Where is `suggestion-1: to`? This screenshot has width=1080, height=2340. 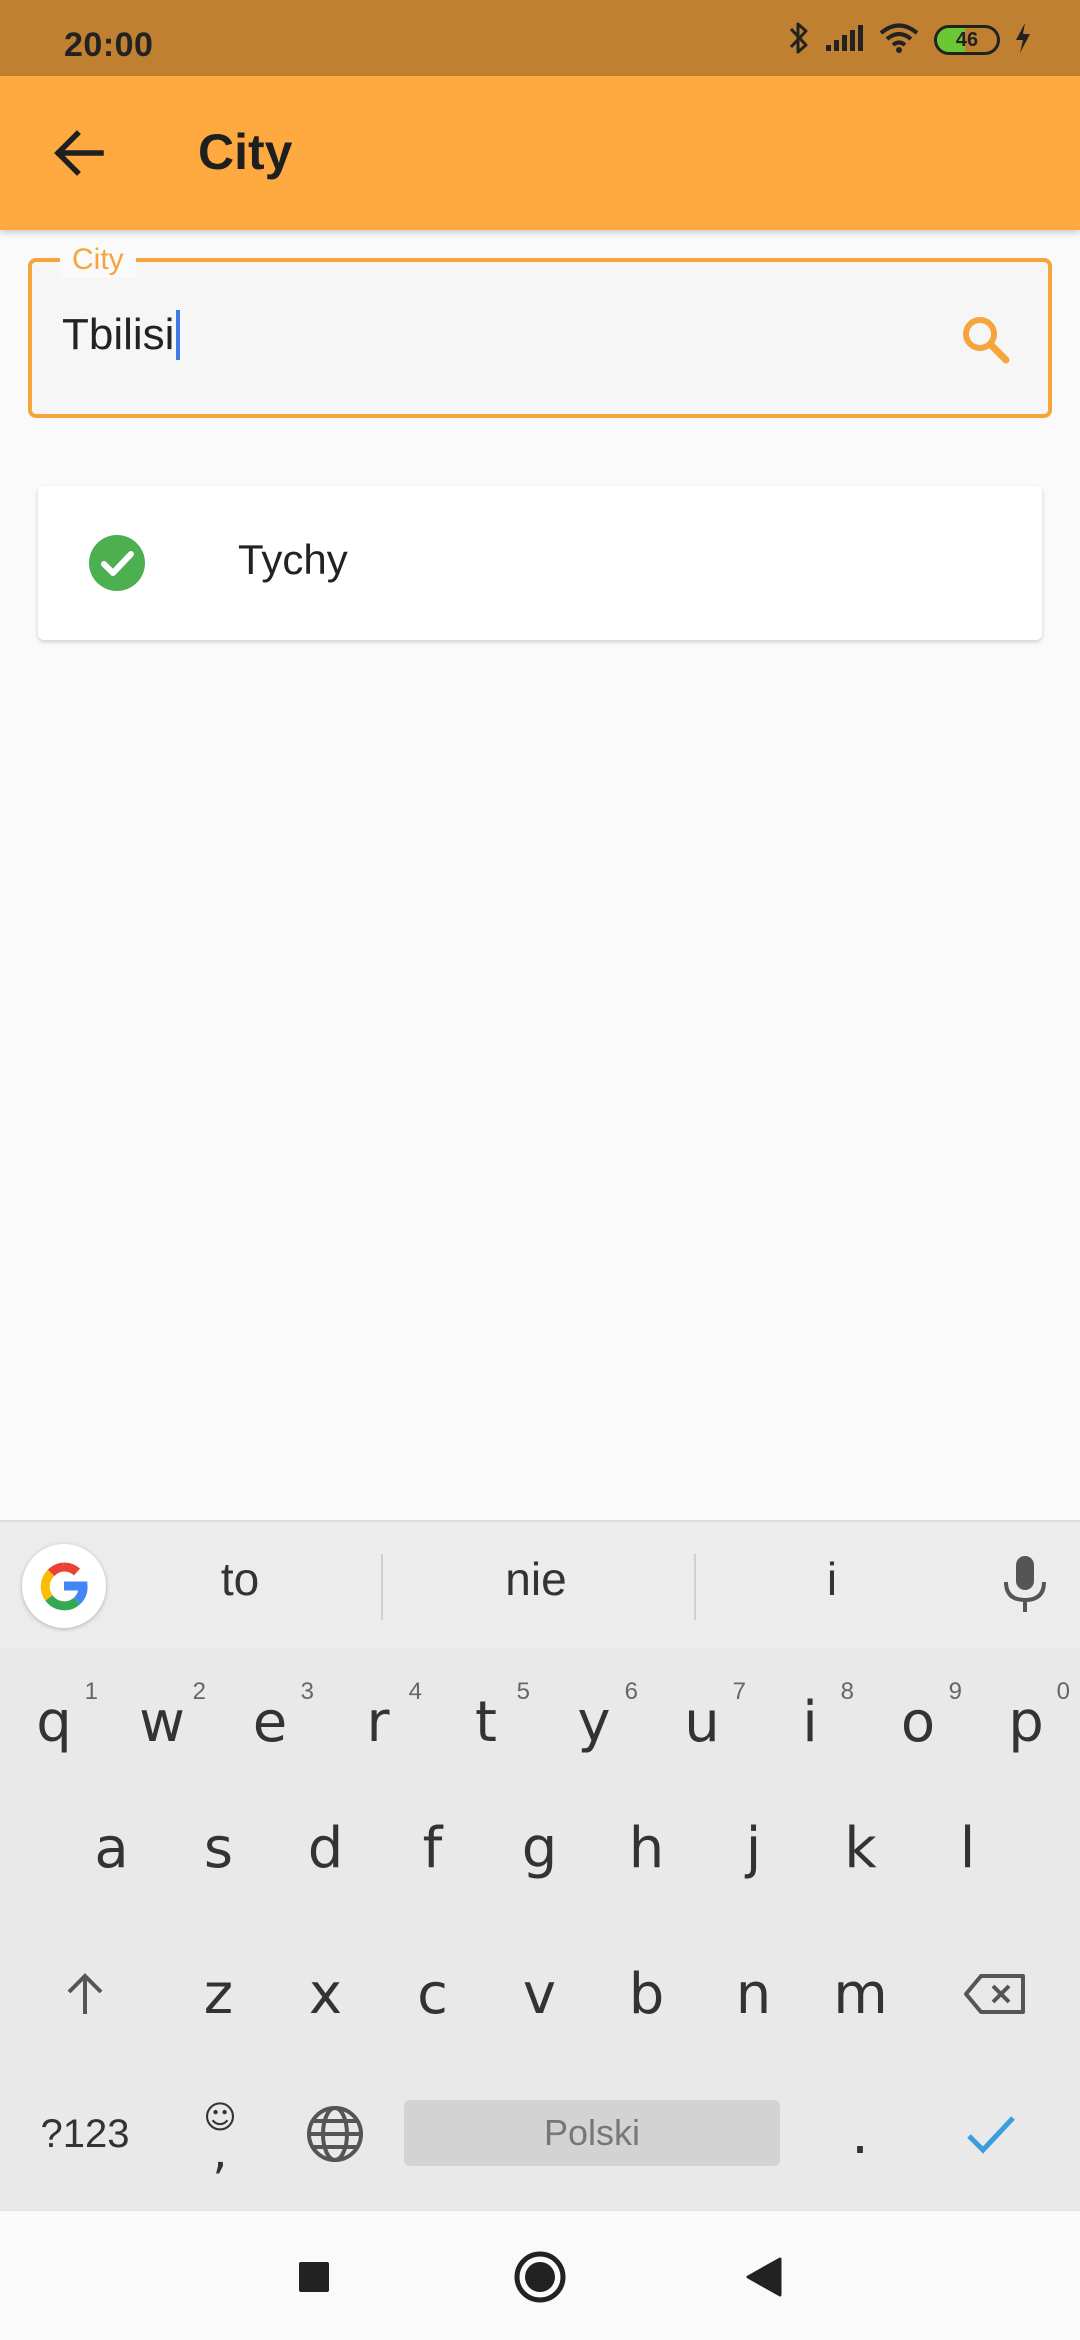
suggestion-1: to is located at coordinates (240, 1579).